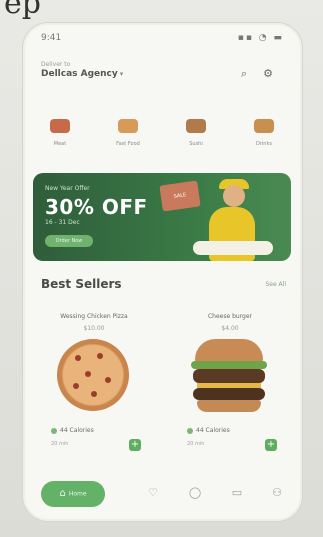 The width and height of the screenshot is (323, 537). What do you see at coordinates (128, 126) in the screenshot?
I see `fast-food-icon` at bounding box center [128, 126].